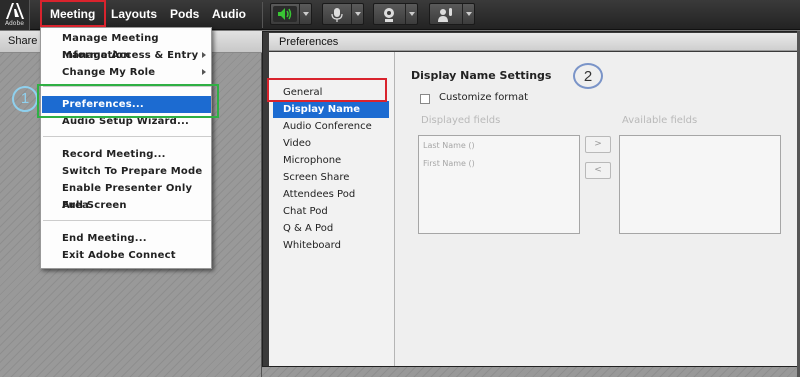 The width and height of the screenshot is (800, 377). What do you see at coordinates (14, 23) in the screenshot?
I see `adobe-logo-text: Adobe` at bounding box center [14, 23].